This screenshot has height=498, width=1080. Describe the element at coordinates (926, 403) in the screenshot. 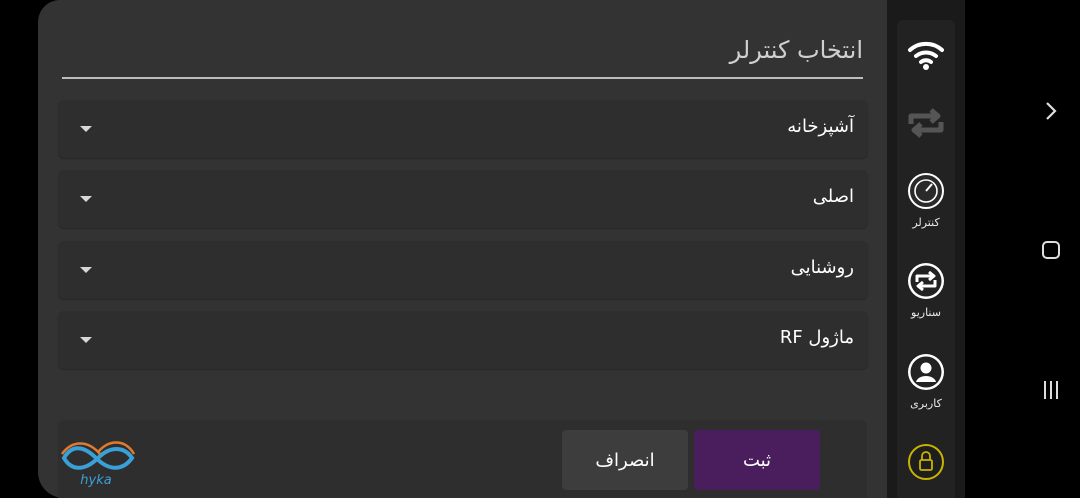

I see `user-label: کاربری` at that location.